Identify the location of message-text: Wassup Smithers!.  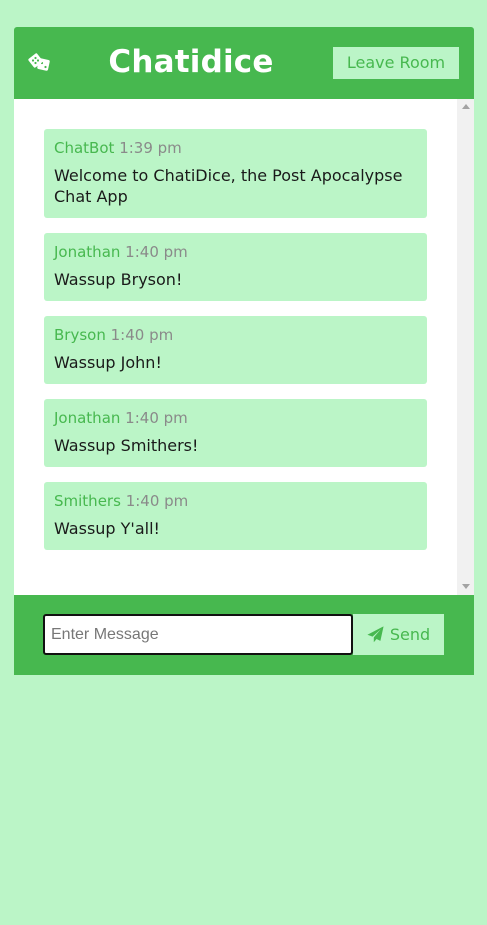
(126, 445).